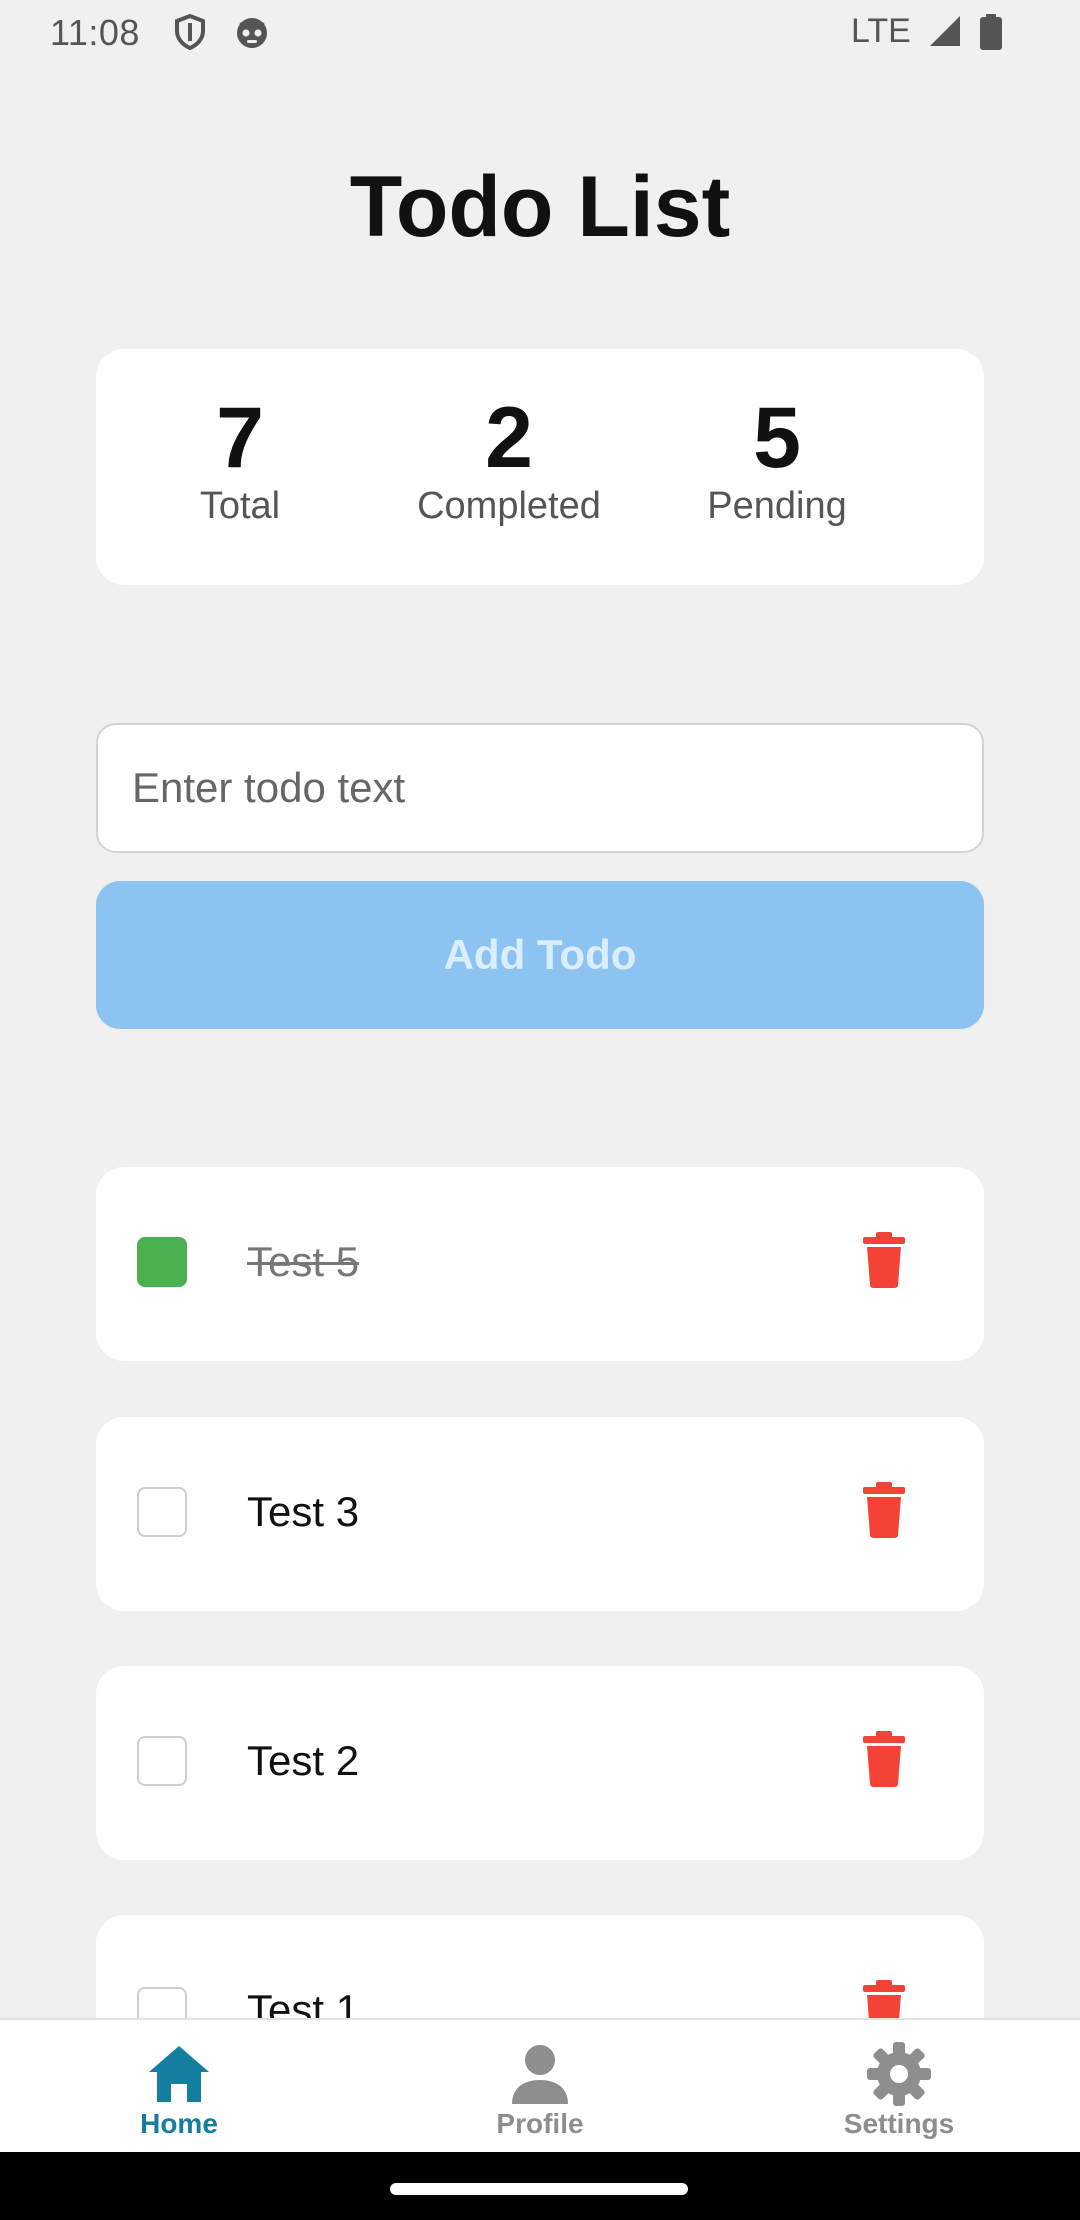 The image size is (1080, 2220). What do you see at coordinates (303, 1760) in the screenshot?
I see `todo-text: Test 2` at bounding box center [303, 1760].